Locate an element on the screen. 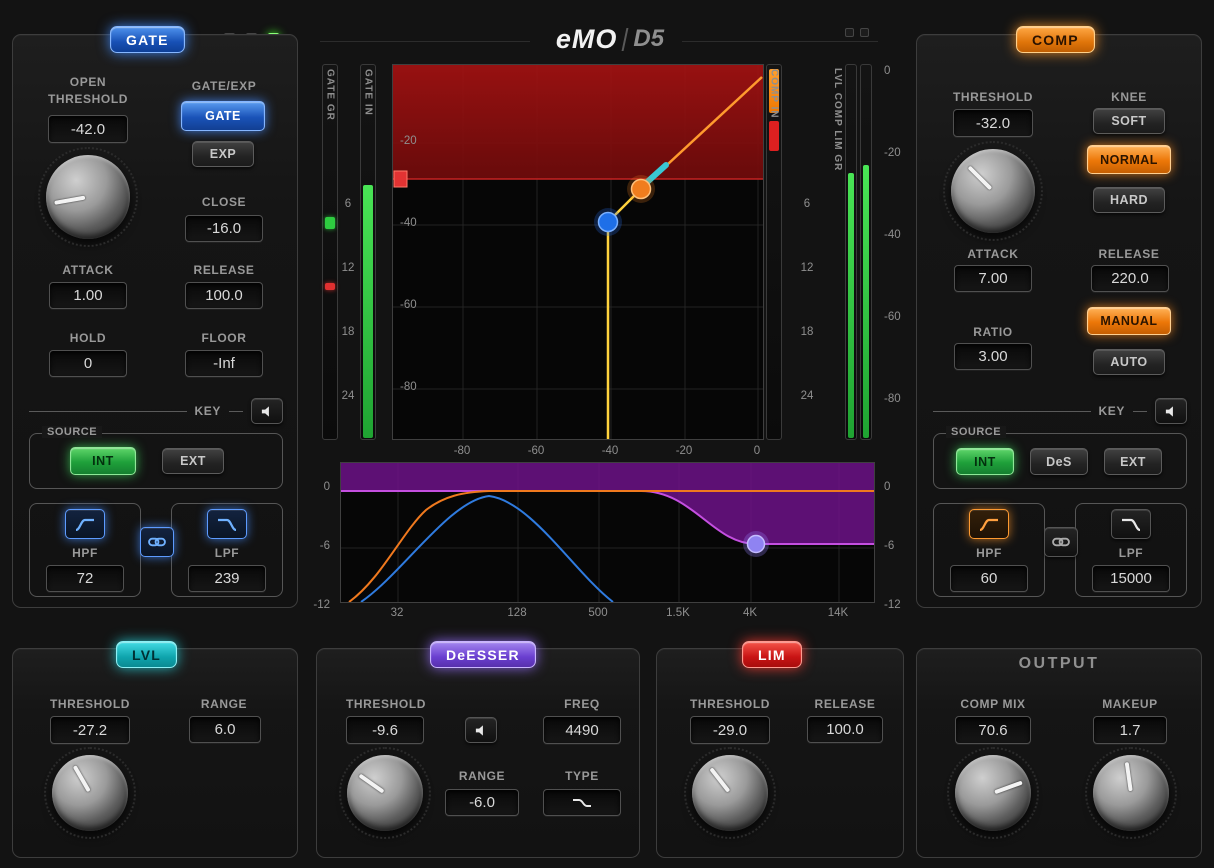 The image size is (1214, 868). gate-hold-value: 0 is located at coordinates (88, 363).